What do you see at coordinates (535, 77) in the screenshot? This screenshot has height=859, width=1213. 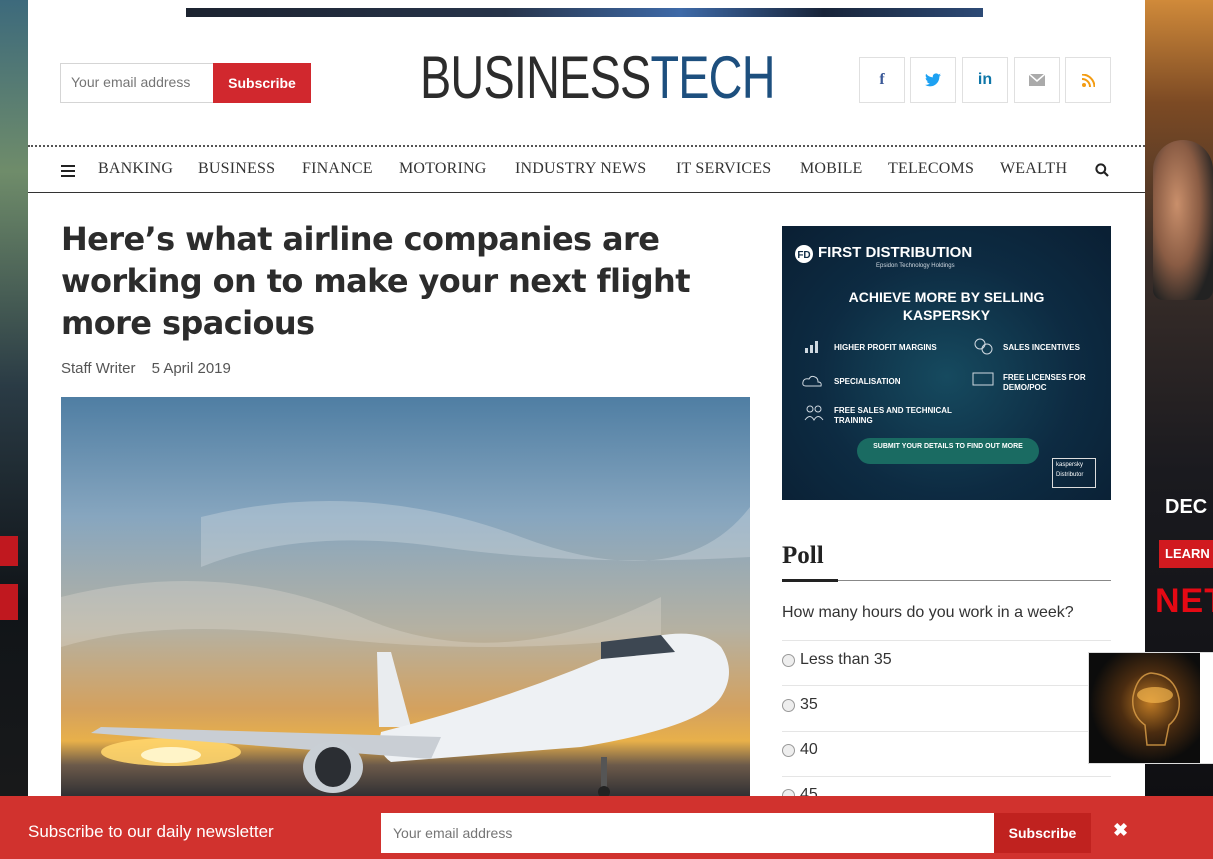 I see `logo-business: BUSINESS` at bounding box center [535, 77].